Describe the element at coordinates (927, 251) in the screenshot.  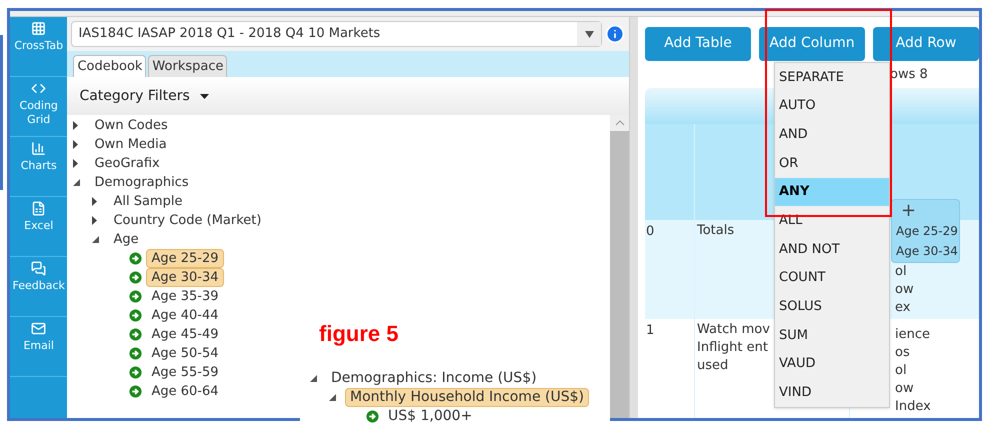
I see `tooltip-item: Age 30-34` at that location.